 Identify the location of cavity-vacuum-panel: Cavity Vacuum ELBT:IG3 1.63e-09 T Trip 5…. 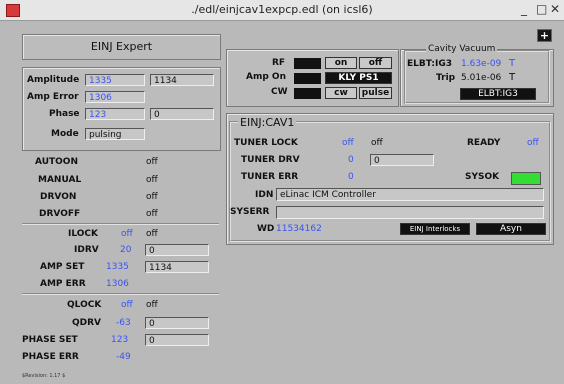
(477, 75).